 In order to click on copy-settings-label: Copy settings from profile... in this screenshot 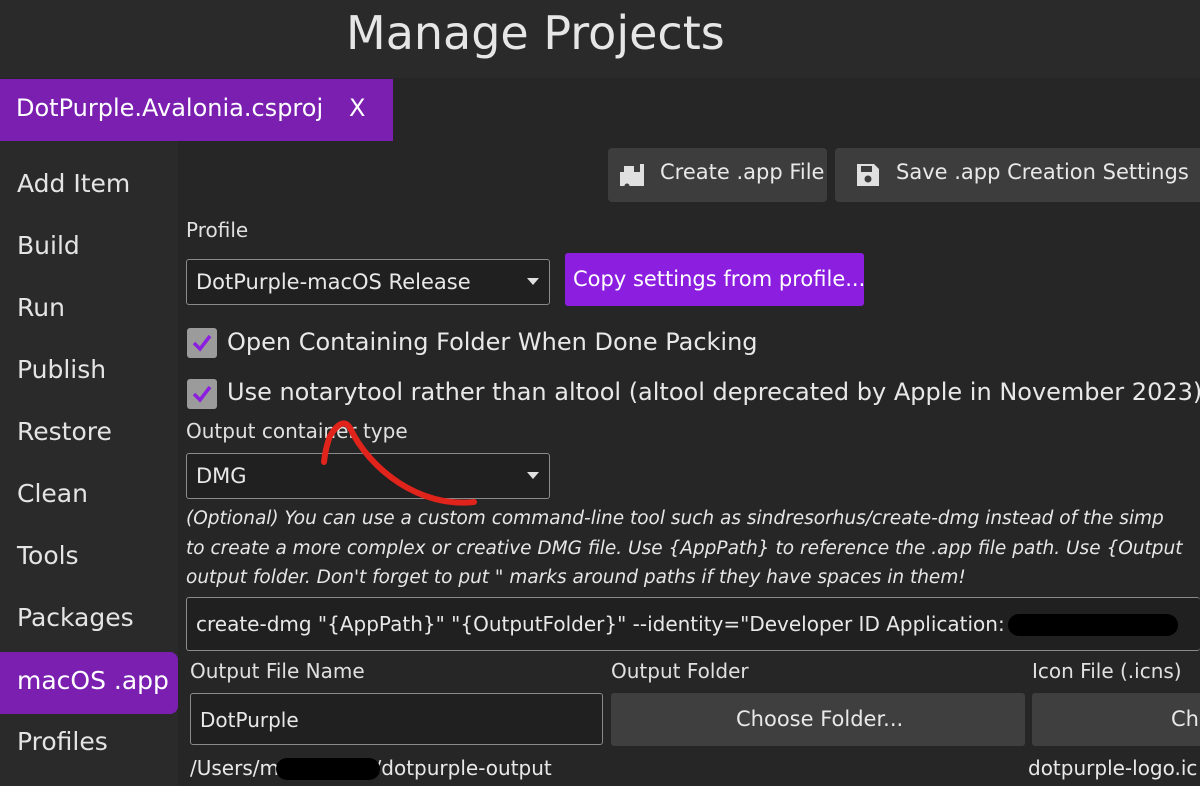, I will do `click(719, 279)`.